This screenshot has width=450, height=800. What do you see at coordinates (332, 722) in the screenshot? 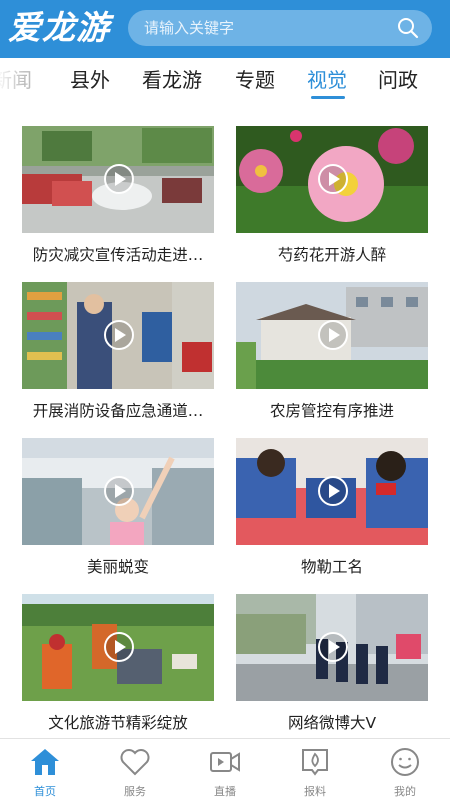
I see `video-title: 网络微博大V` at bounding box center [332, 722].